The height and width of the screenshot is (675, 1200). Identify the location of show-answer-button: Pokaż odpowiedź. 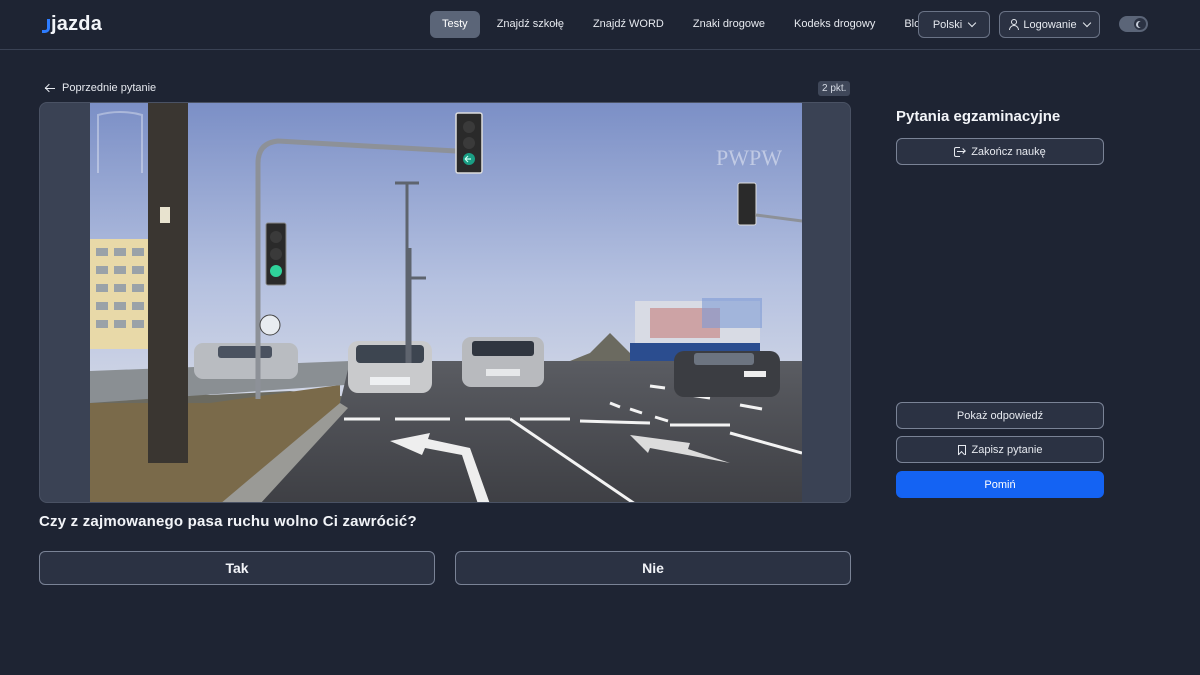
(1000, 415).